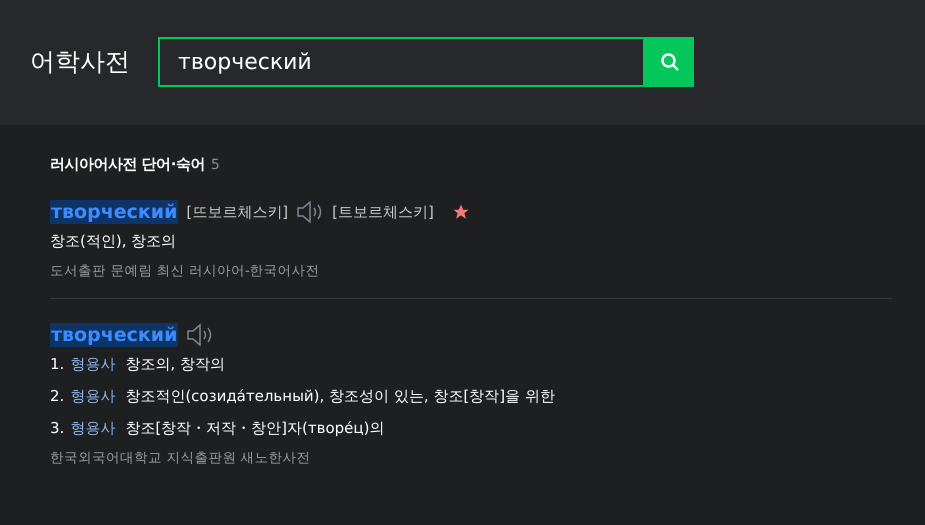 The width and height of the screenshot is (925, 525). What do you see at coordinates (215, 165) in the screenshot?
I see `result-count: 5` at bounding box center [215, 165].